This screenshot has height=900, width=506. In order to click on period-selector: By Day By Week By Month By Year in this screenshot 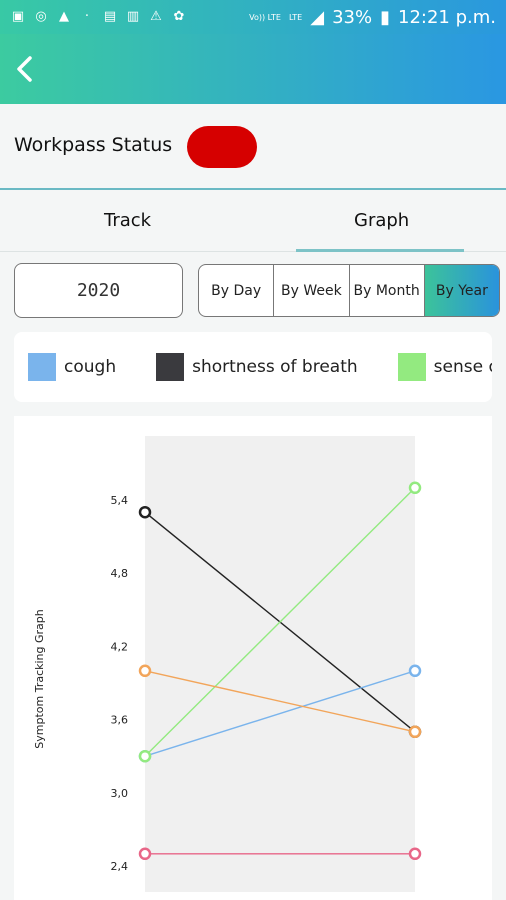, I will do `click(349, 290)`.